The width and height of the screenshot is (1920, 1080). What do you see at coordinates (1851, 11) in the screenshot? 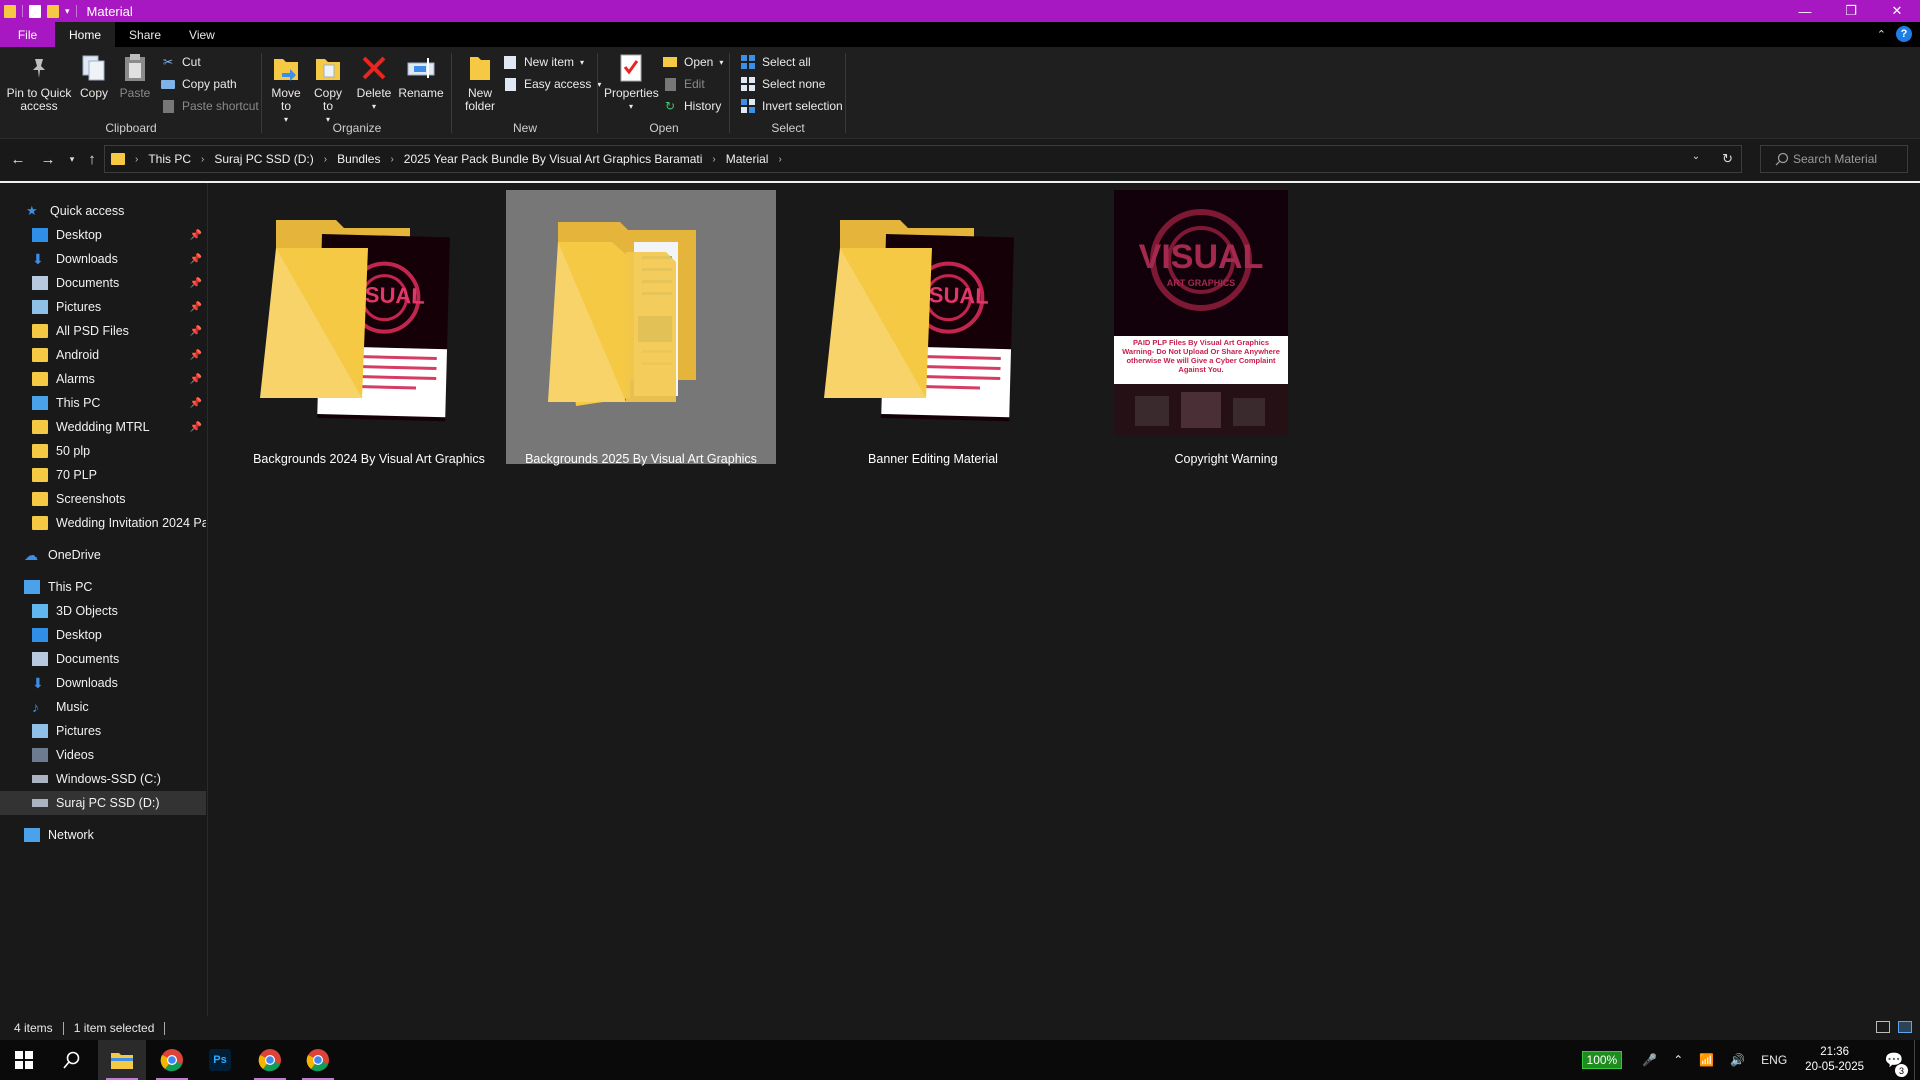
I see `restore-button: ❐` at bounding box center [1851, 11].